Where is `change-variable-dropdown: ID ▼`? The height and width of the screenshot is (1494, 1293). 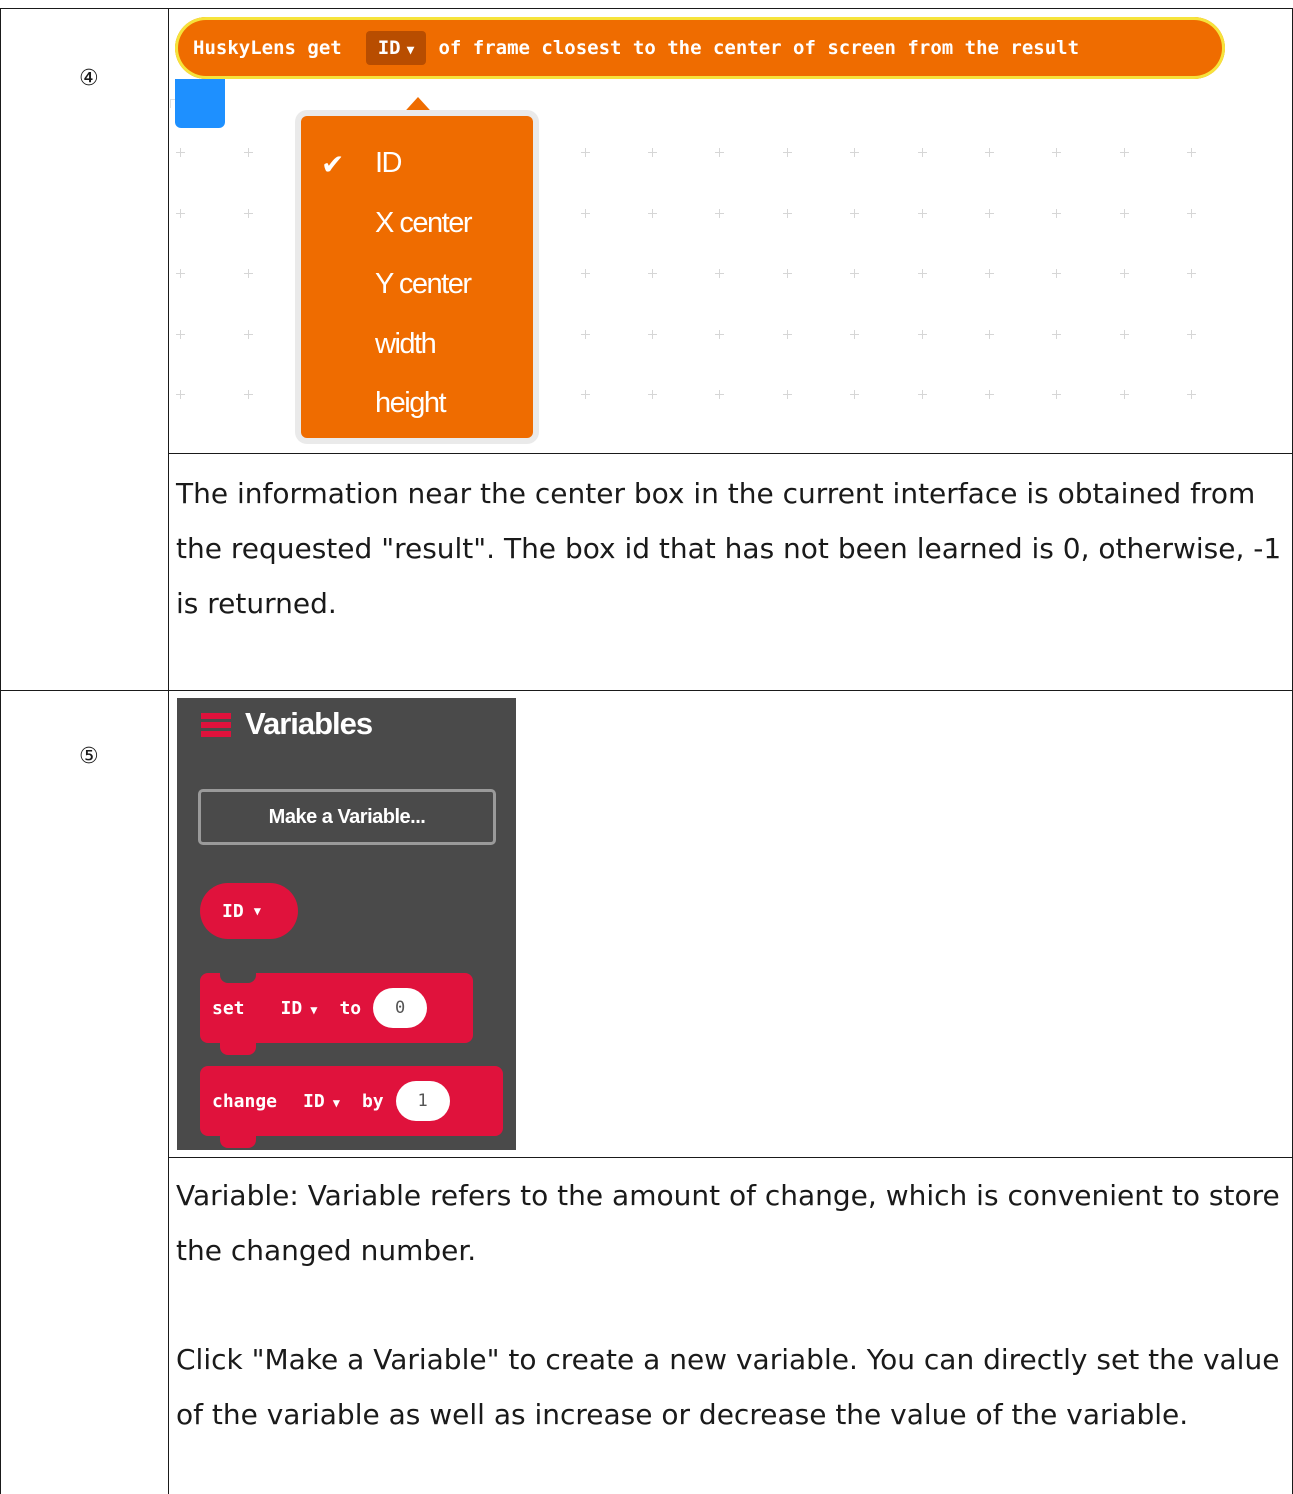
change-variable-dropdown: ID ▼ is located at coordinates (321, 1101).